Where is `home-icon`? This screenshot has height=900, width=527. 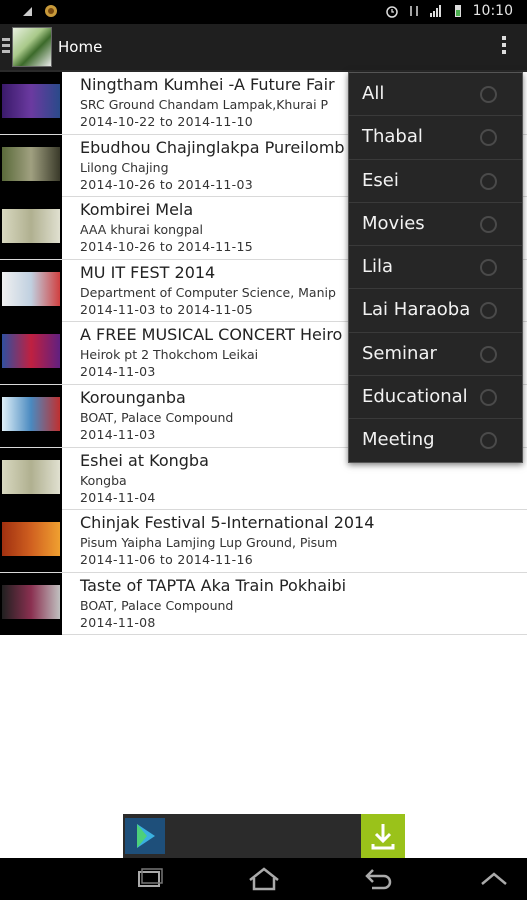 home-icon is located at coordinates (264, 879).